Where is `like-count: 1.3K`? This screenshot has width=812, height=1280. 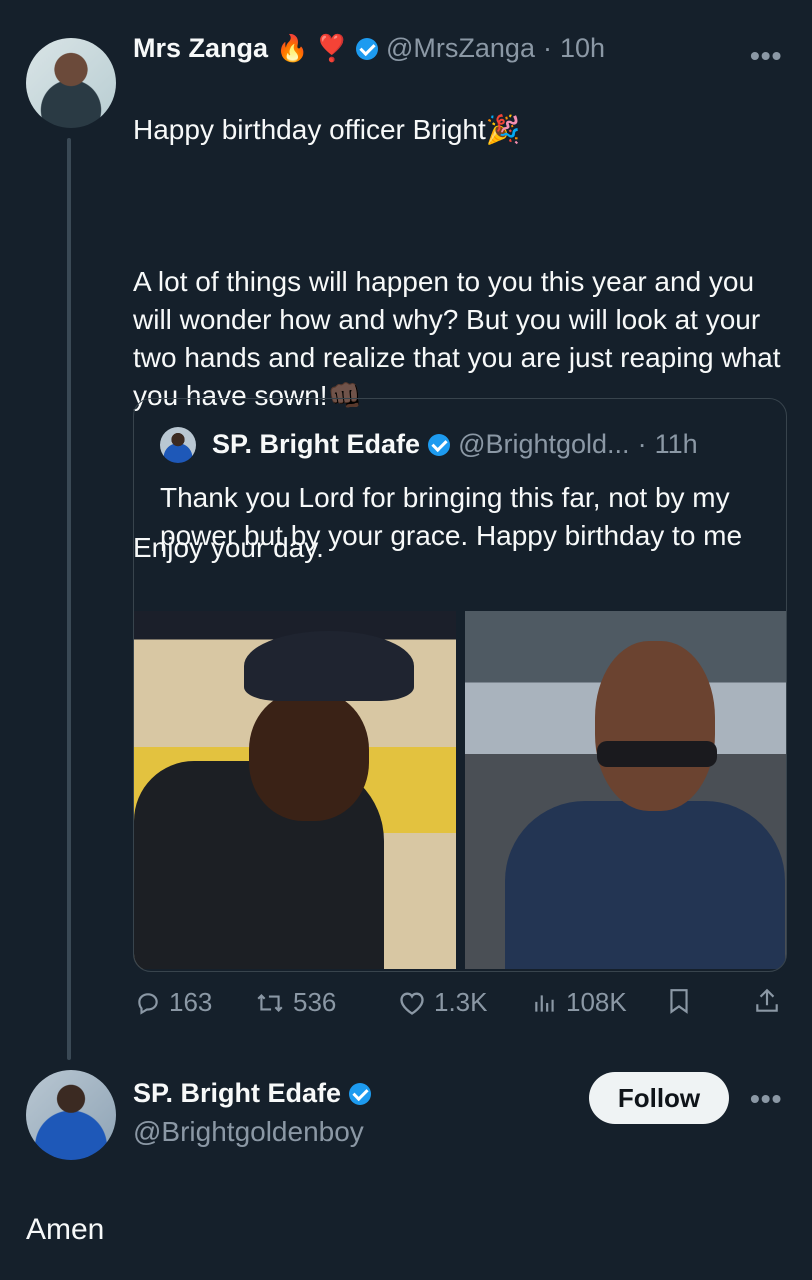 like-count: 1.3K is located at coordinates (461, 1002).